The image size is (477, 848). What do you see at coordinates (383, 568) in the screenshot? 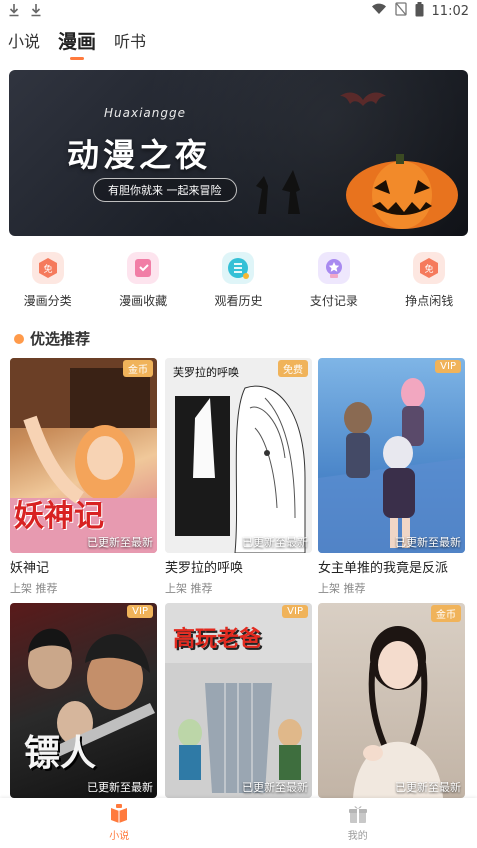
I see `comic-title: 女主单推的我竟是反派` at bounding box center [383, 568].